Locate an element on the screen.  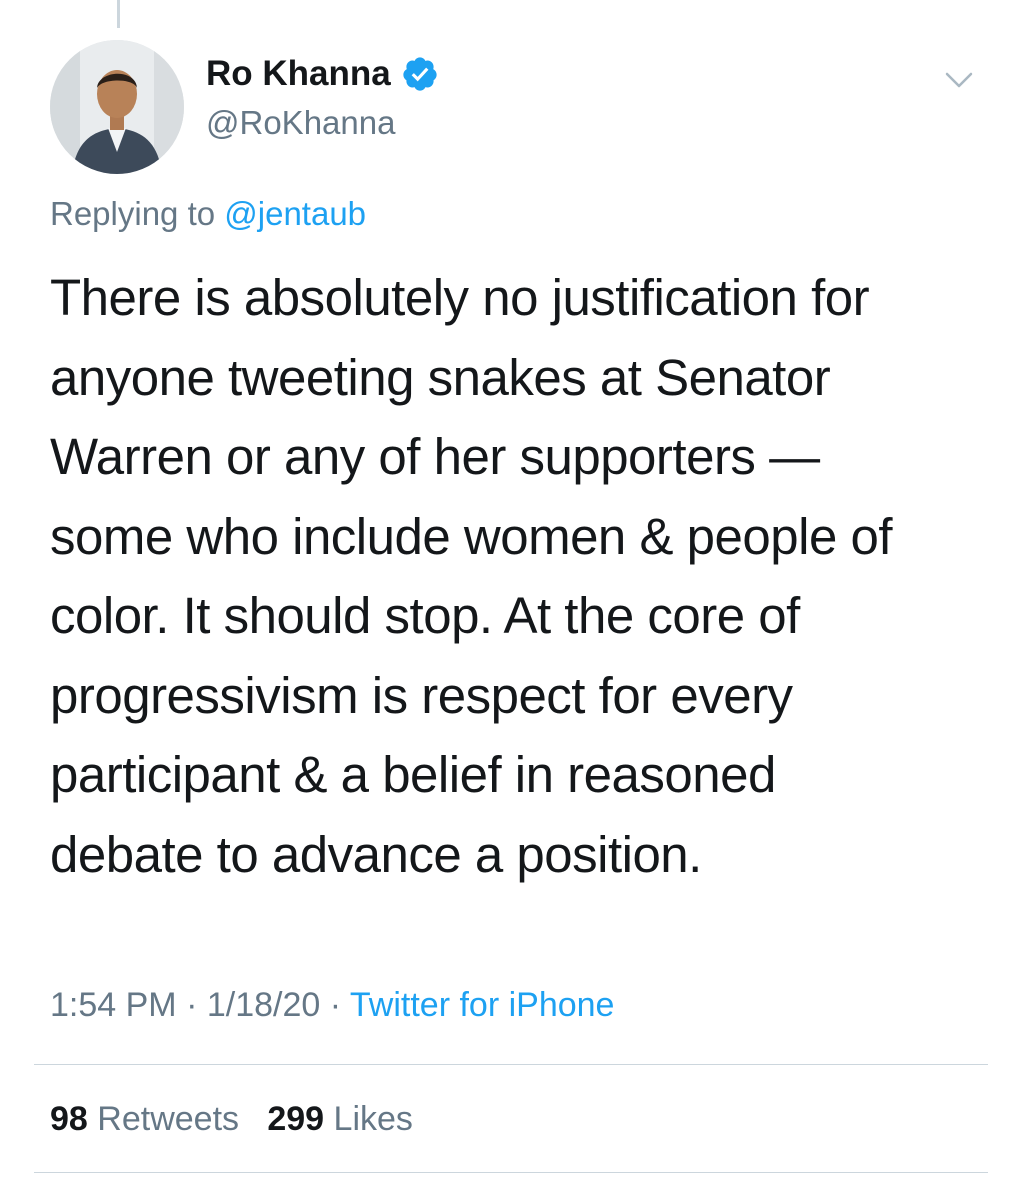
tweet-source-link: Twitter for iPhone is located at coordinates (482, 1005).